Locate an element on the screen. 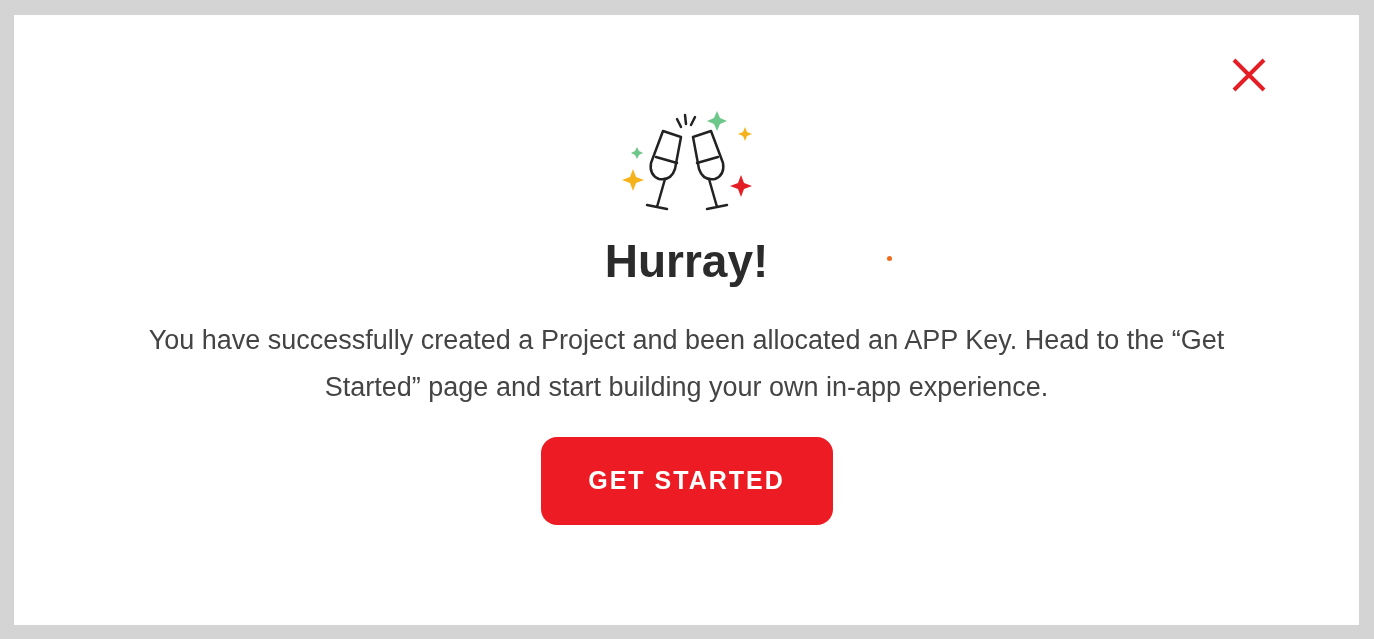 This screenshot has width=1374, height=639. close-icon is located at coordinates (1249, 75).